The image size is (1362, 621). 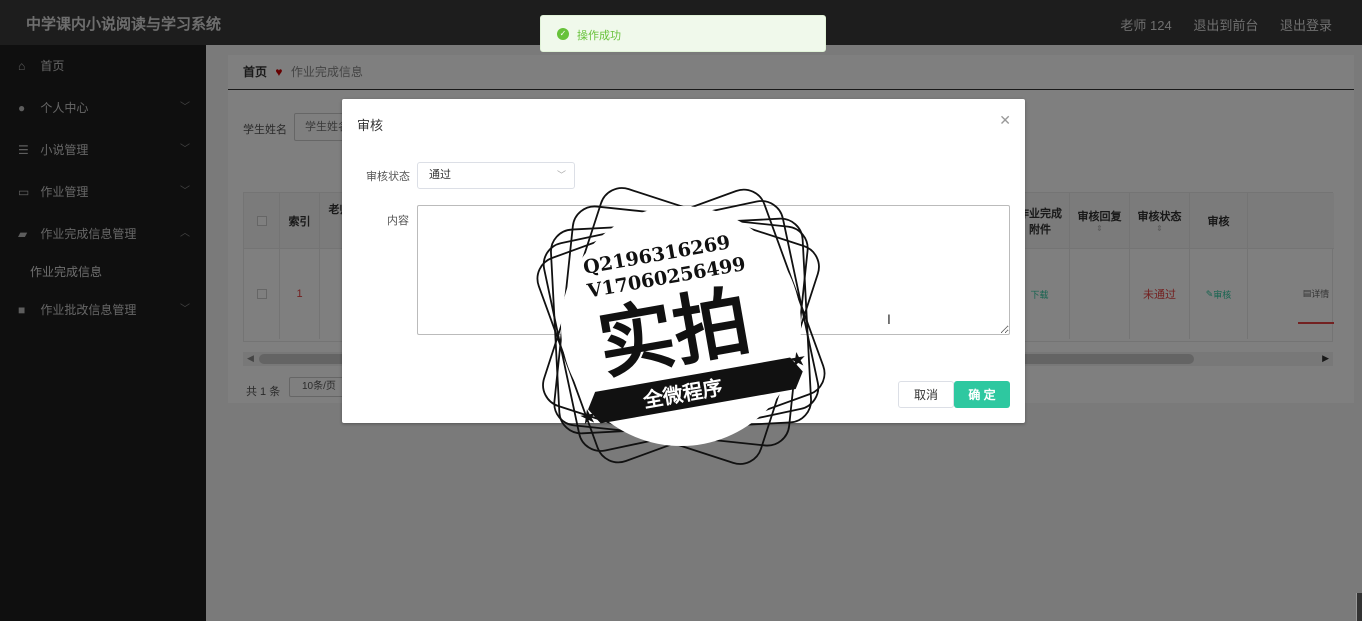 I want to click on check-circle-icon: ✓, so click(x=563, y=34).